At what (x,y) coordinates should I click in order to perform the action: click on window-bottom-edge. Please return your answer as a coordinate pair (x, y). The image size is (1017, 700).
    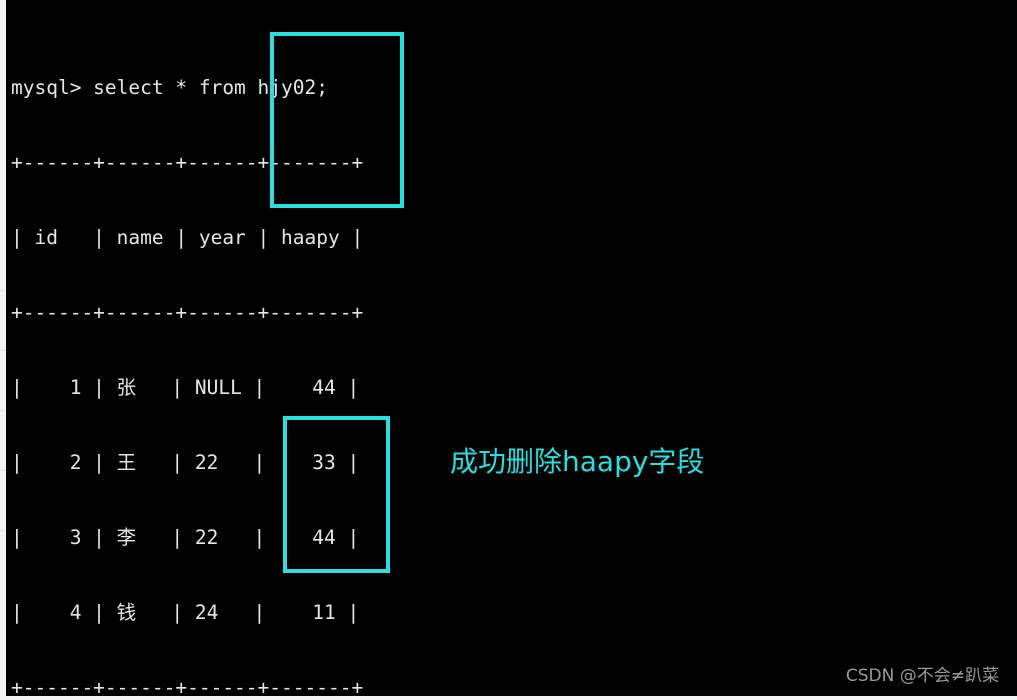
    Looking at the image, I should click on (508, 698).